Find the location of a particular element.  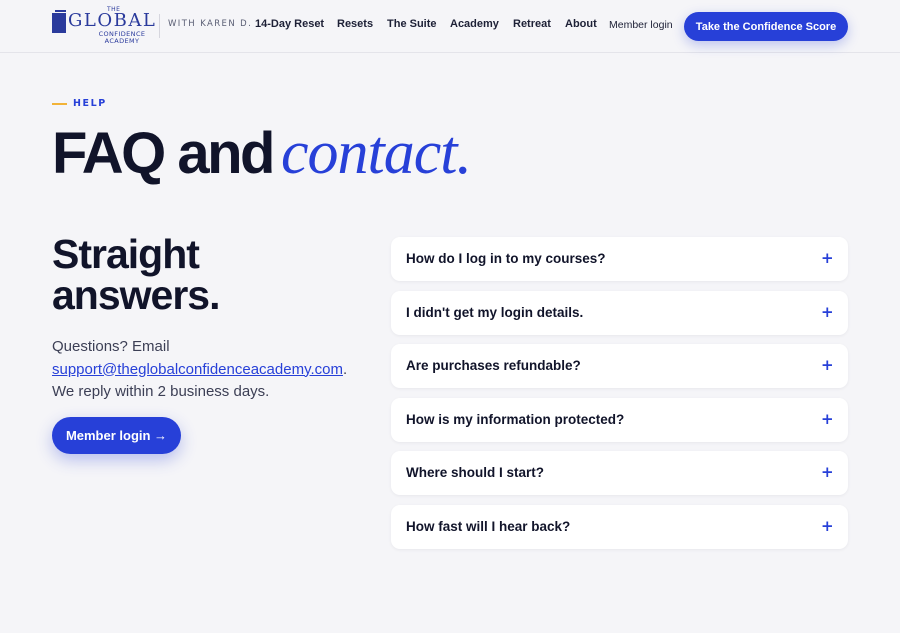

nav-resets: Resets is located at coordinates (355, 24).